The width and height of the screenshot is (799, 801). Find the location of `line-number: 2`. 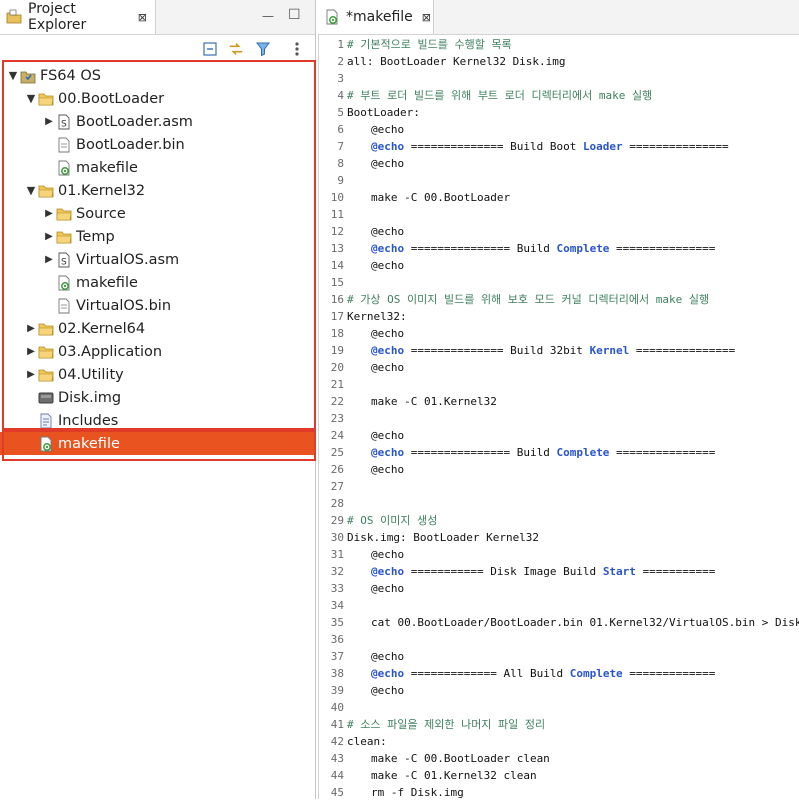

line-number: 2 is located at coordinates (340, 61).